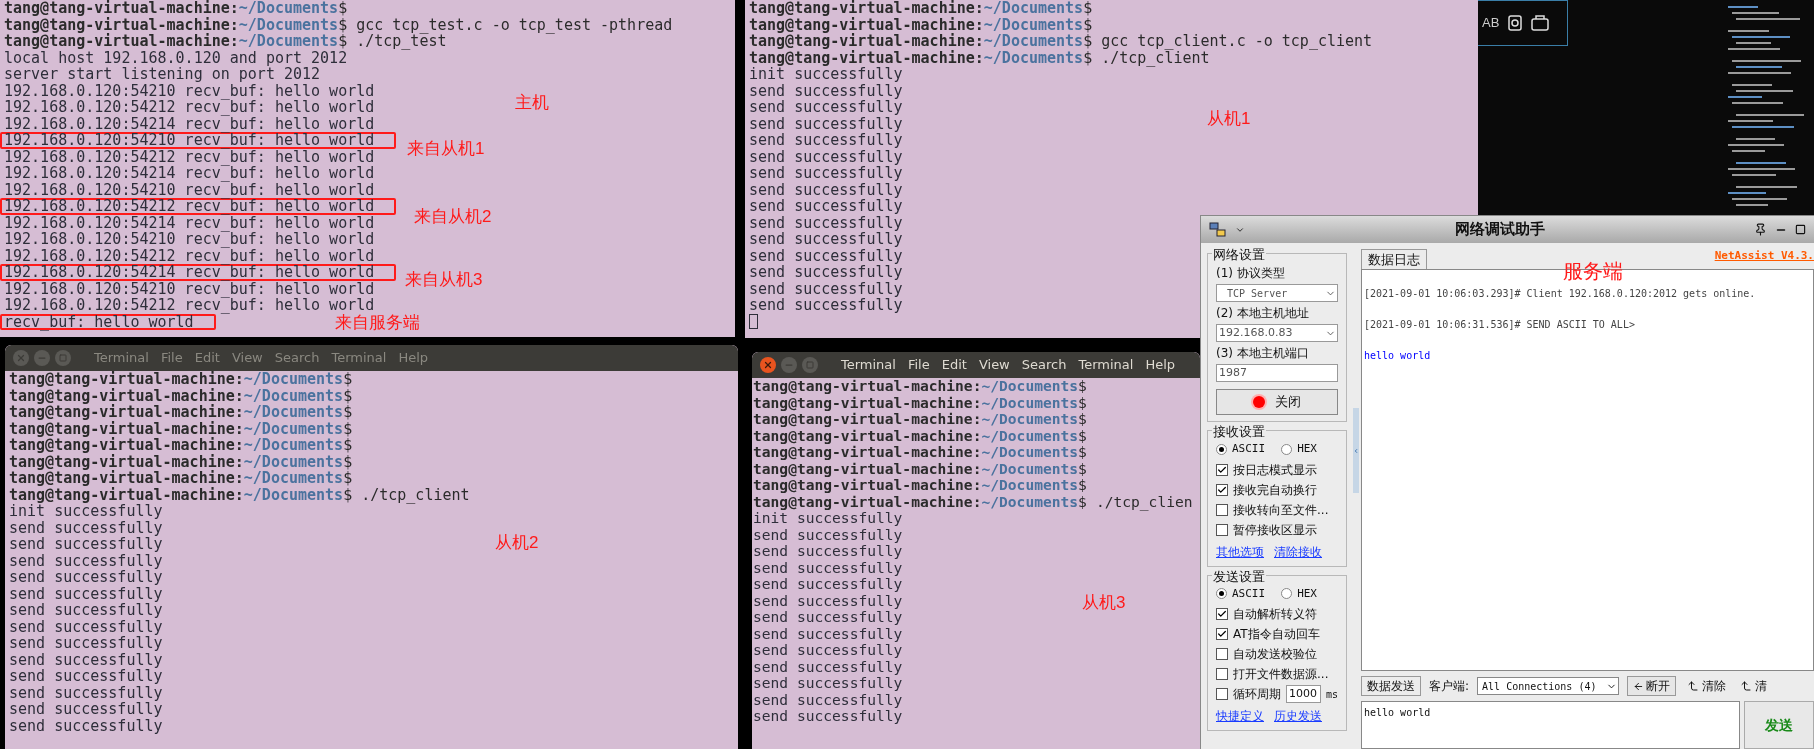 The height and width of the screenshot is (749, 1814). What do you see at coordinates (1275, 470) in the screenshot?
I see `checkbox-label: 按日志模式显示` at bounding box center [1275, 470].